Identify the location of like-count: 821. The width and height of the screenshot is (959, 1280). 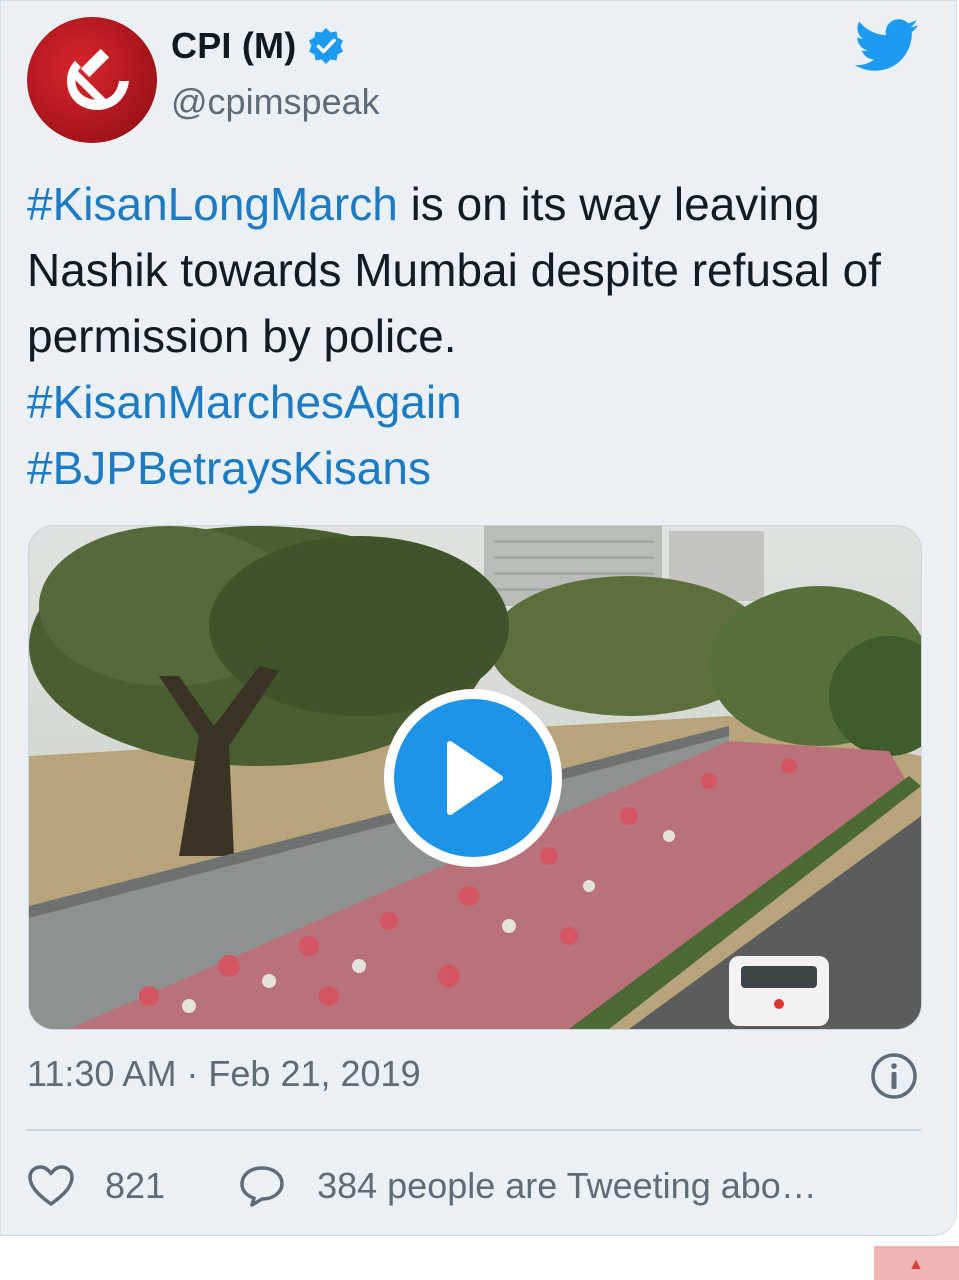
(135, 1186).